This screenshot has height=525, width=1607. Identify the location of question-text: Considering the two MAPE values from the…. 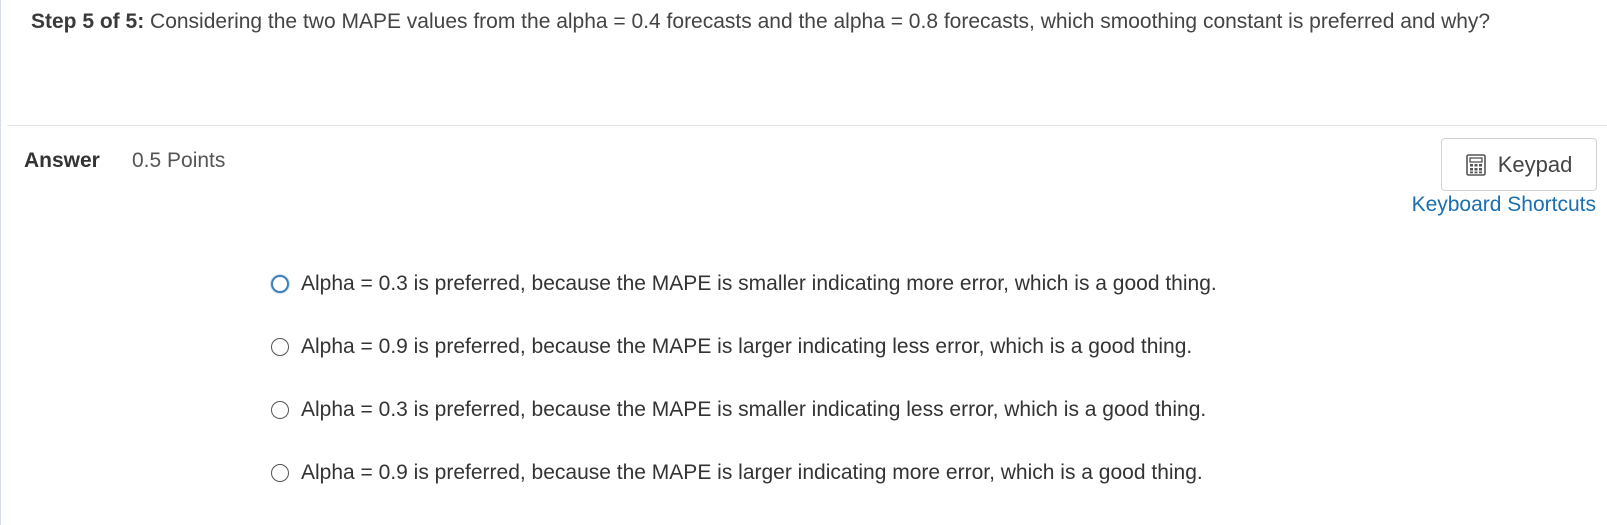
(817, 21).